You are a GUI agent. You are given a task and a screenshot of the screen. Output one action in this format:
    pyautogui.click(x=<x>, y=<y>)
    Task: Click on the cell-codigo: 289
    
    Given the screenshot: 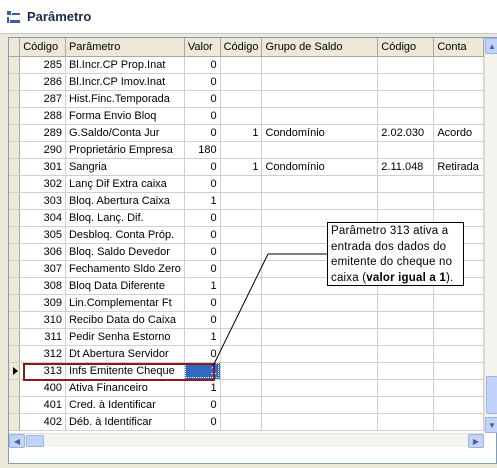 What is the action you would take?
    pyautogui.click(x=42, y=133)
    